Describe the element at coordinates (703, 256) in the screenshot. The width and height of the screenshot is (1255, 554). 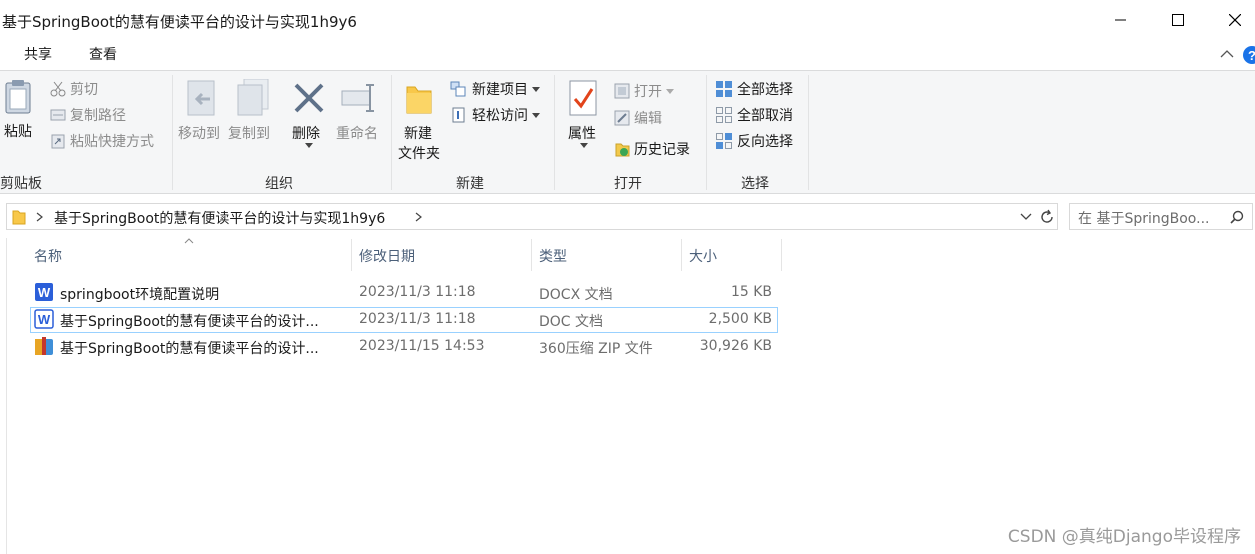
I see `column-header-size: 大小` at that location.